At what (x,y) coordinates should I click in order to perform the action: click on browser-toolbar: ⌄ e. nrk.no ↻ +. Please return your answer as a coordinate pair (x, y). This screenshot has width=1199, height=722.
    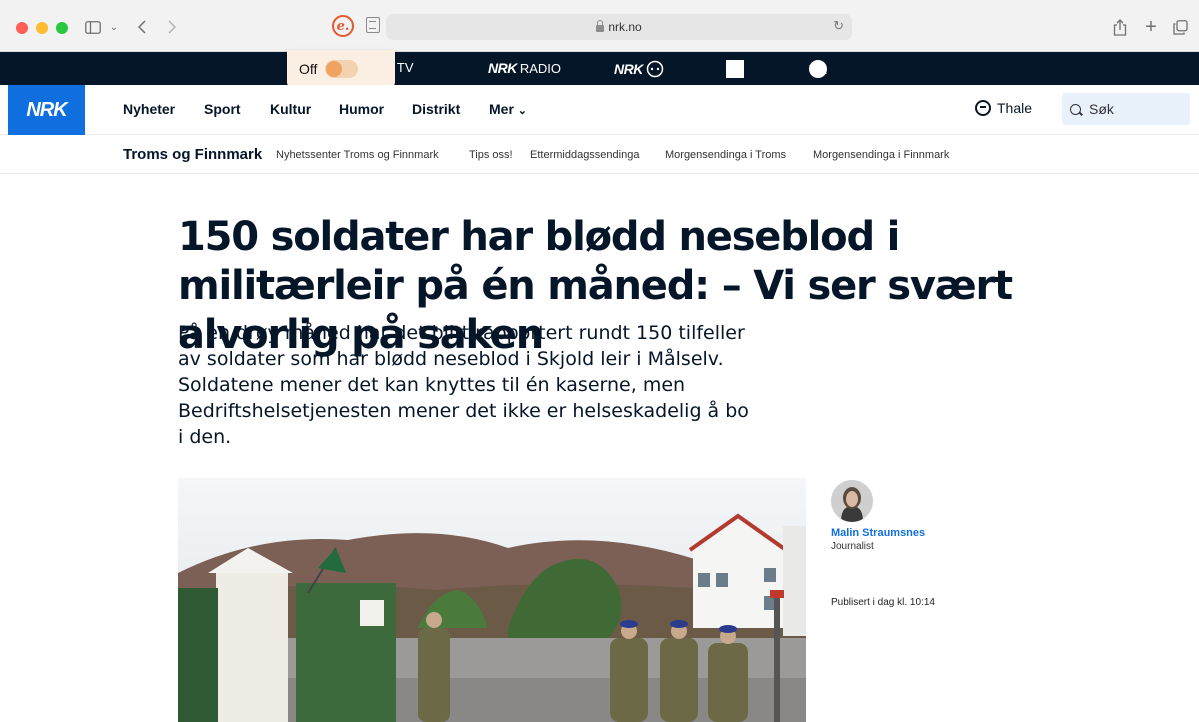
    Looking at the image, I should click on (599, 26).